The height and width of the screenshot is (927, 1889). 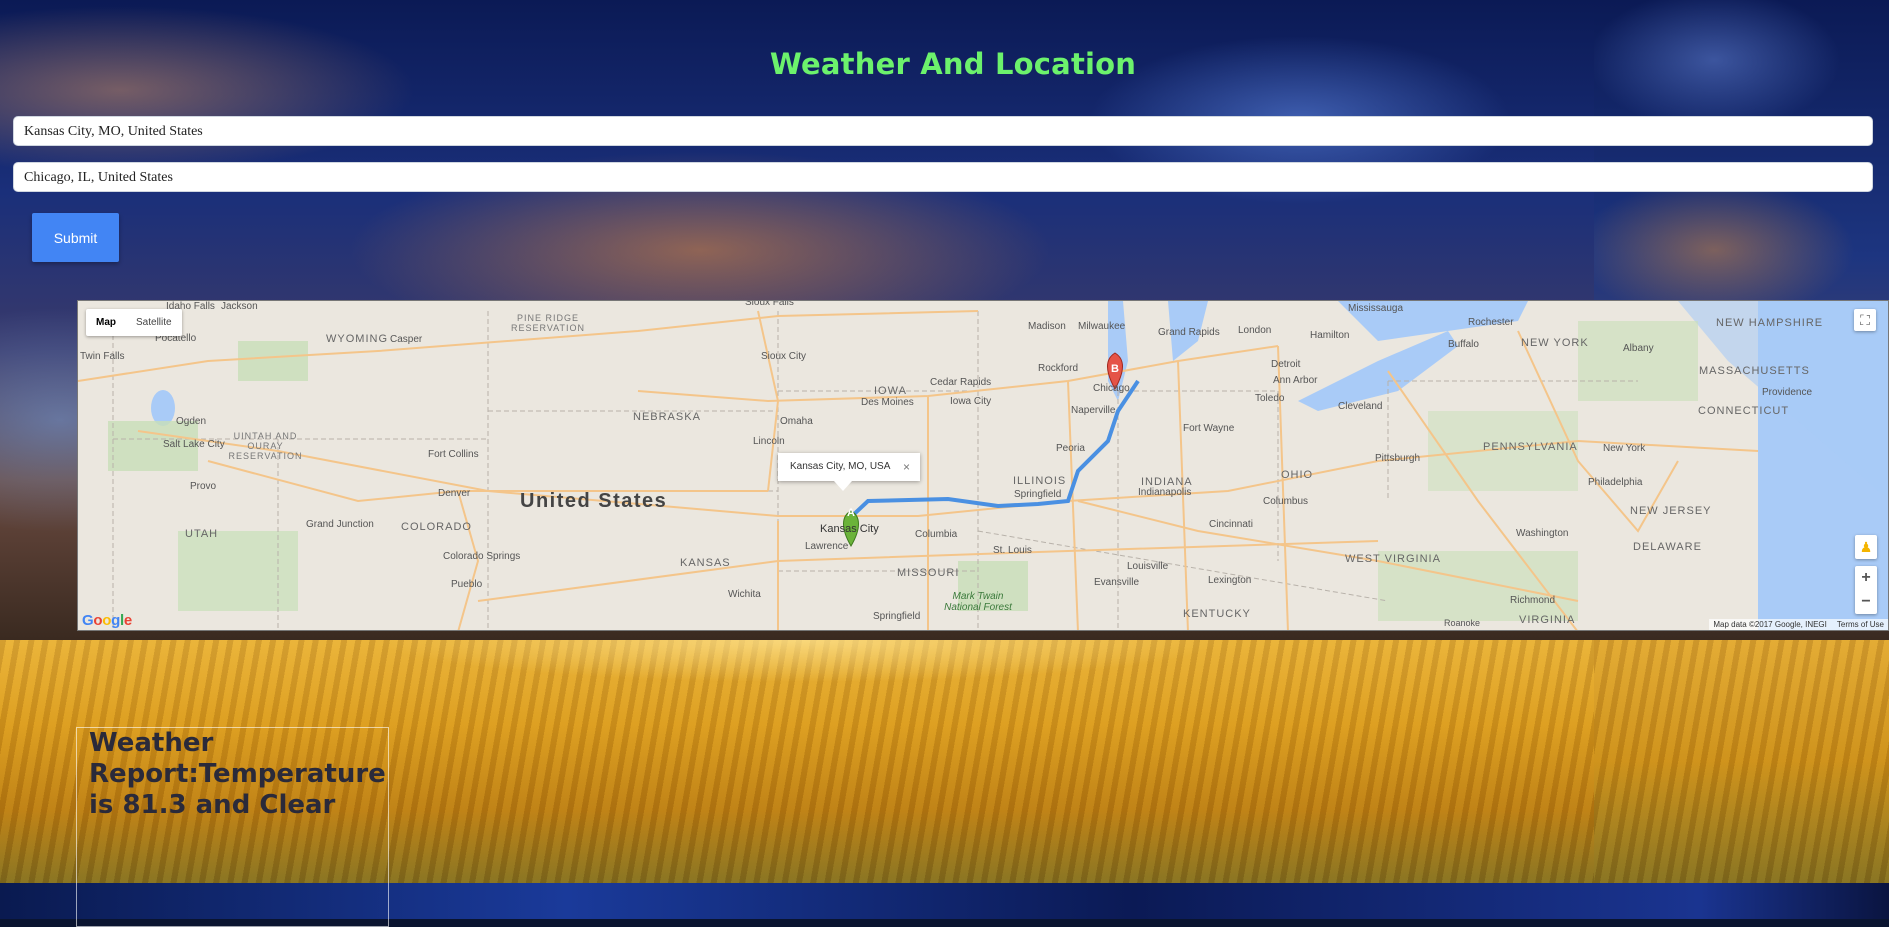 What do you see at coordinates (1189, 332) in the screenshot?
I see `city-label: Grand Rapids` at bounding box center [1189, 332].